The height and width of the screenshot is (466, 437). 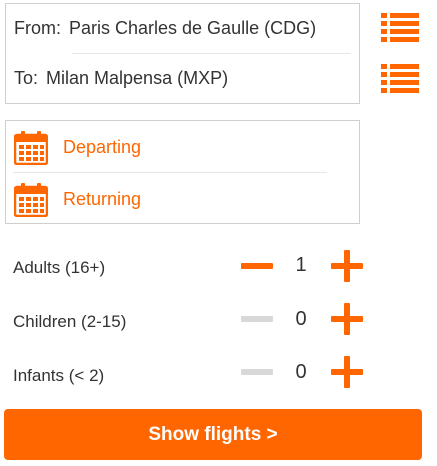 What do you see at coordinates (102, 147) in the screenshot?
I see `departing-label: Departing` at bounding box center [102, 147].